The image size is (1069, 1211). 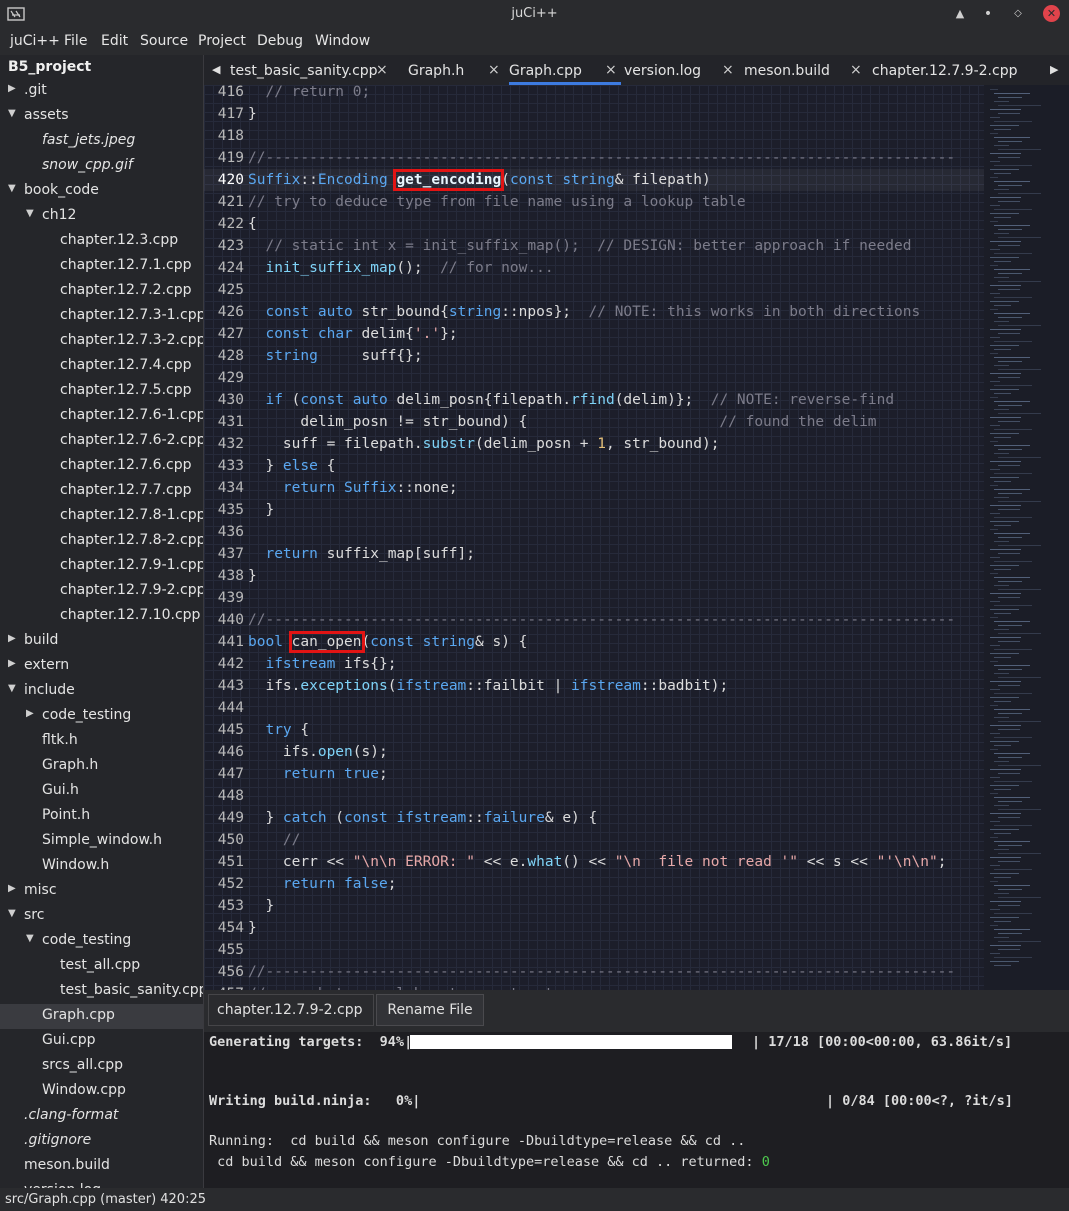 I want to click on menu-file: File, so click(x=75, y=41).